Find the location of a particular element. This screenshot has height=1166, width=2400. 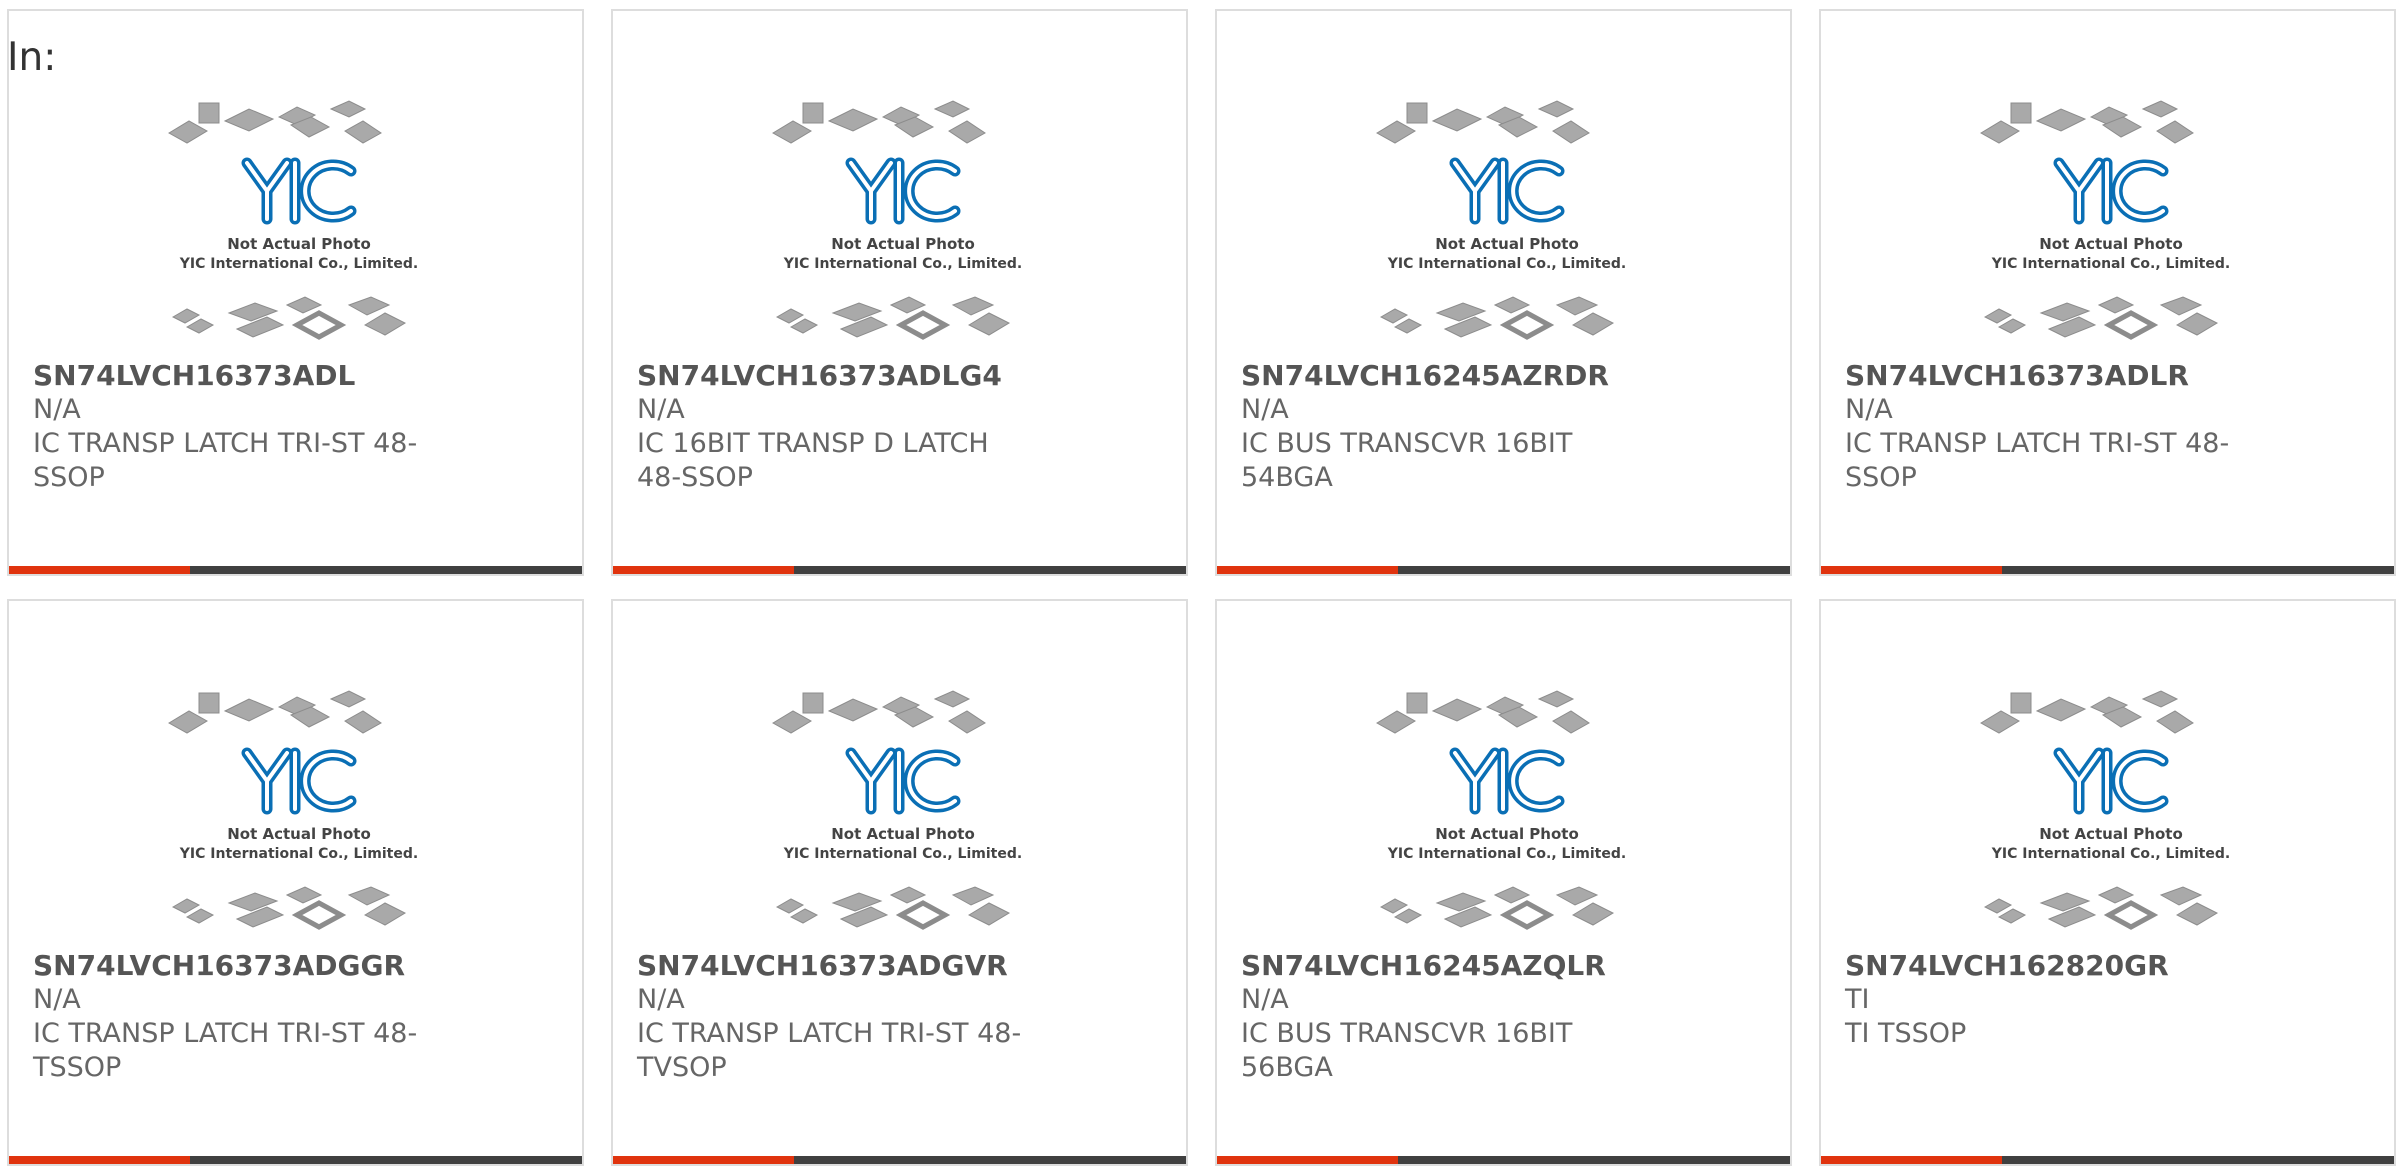

manufacturer-label: TI is located at coordinates (1857, 999).